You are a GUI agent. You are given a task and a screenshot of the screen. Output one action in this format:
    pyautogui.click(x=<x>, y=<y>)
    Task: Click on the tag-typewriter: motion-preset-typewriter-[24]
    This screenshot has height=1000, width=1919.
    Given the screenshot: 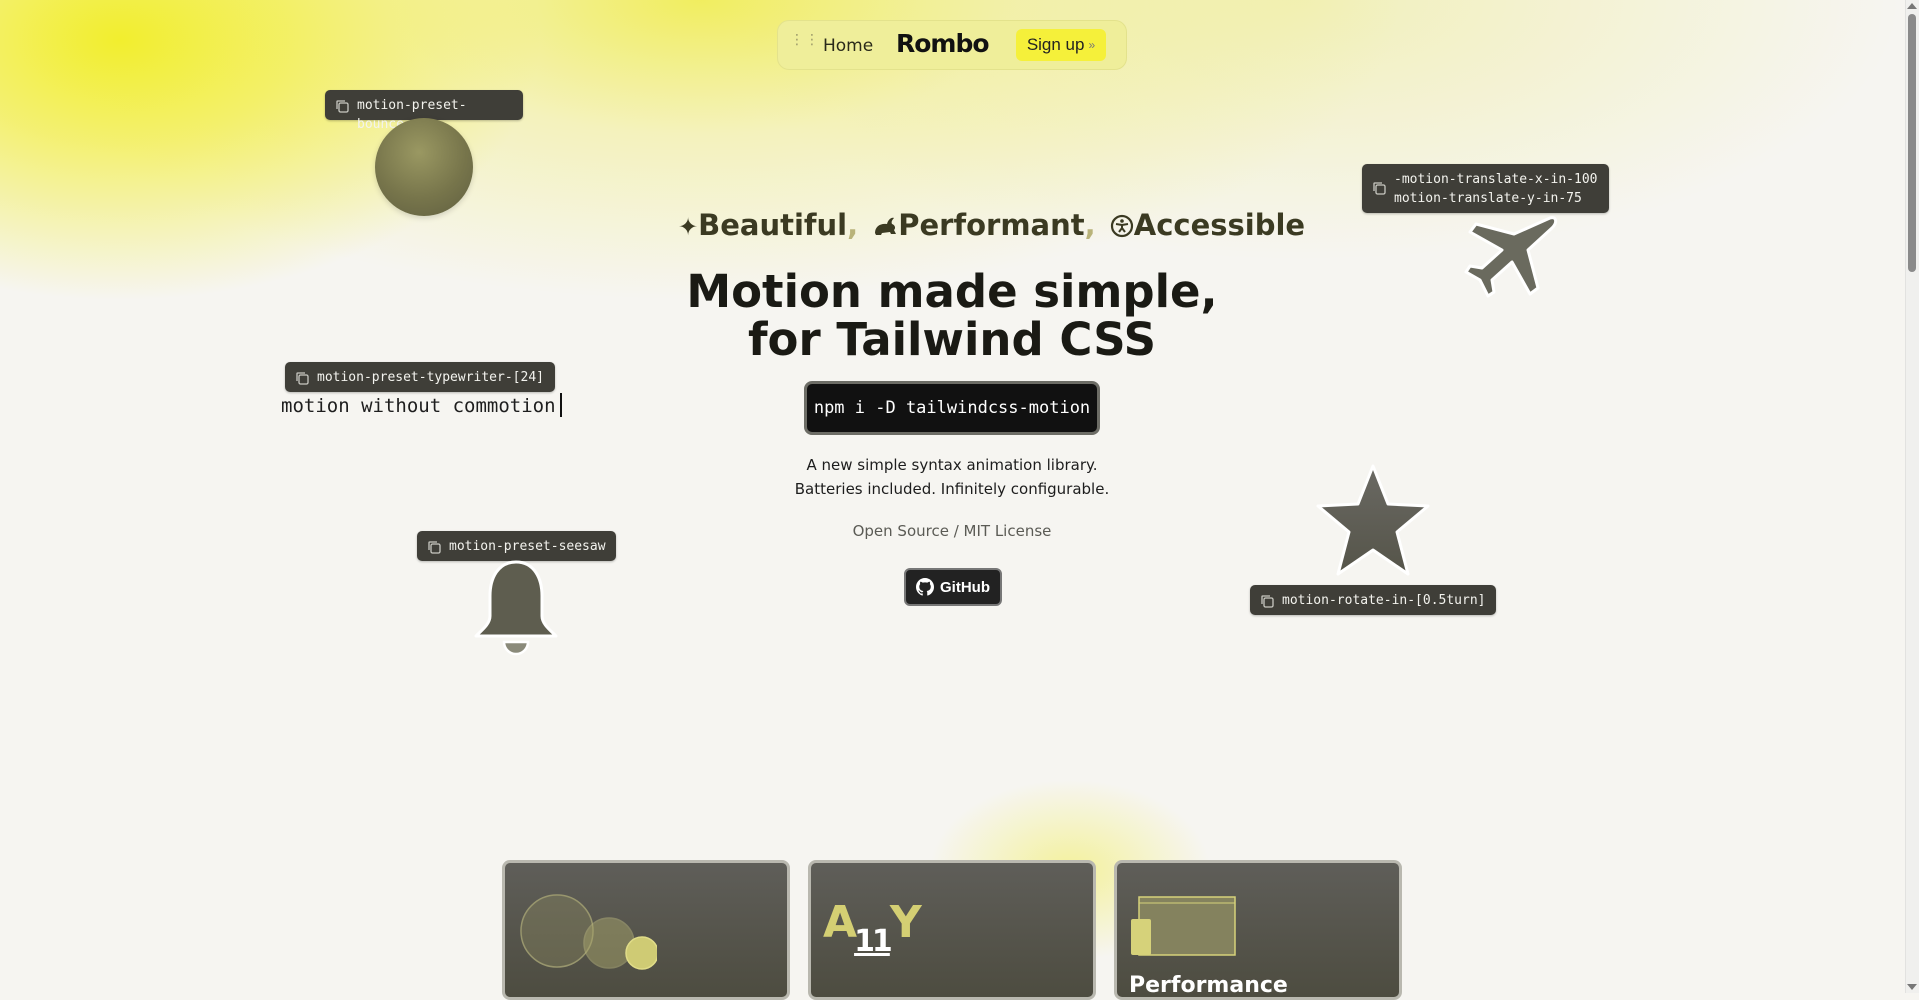 What is the action you would take?
    pyautogui.click(x=420, y=377)
    